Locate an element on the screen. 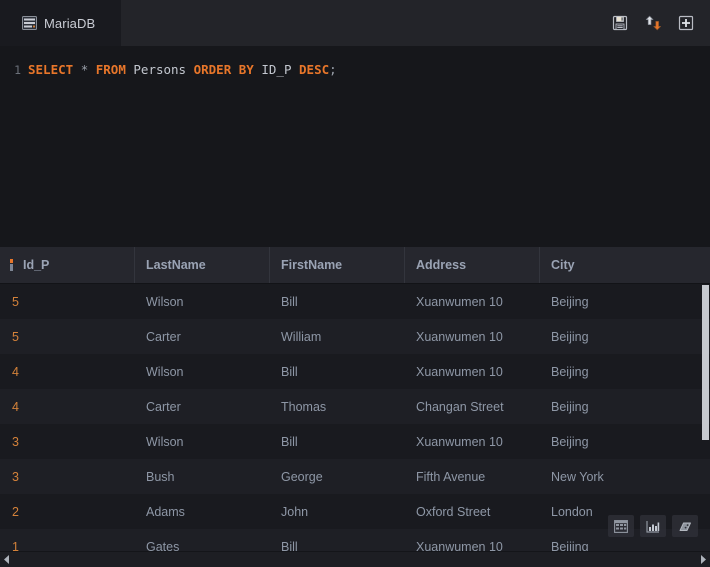 The width and height of the screenshot is (710, 567). tab-bar: MariaDB is located at coordinates (355, 23).